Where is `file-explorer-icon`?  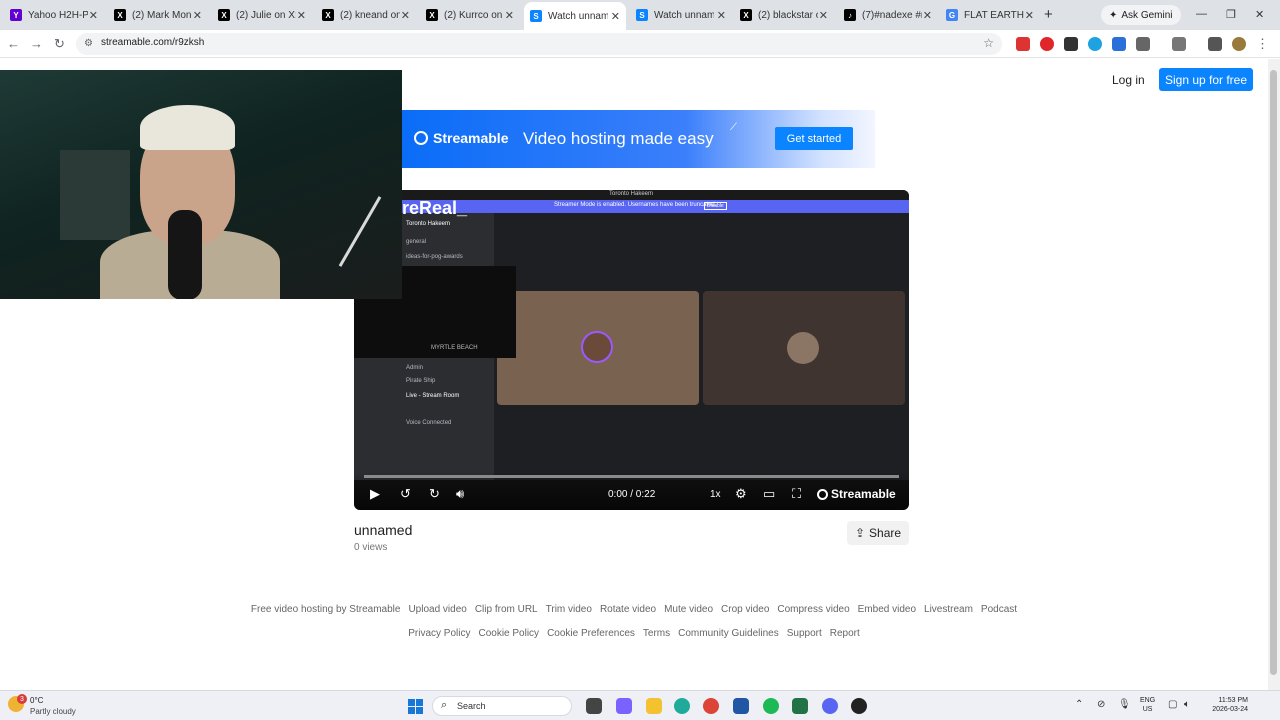 file-explorer-icon is located at coordinates (654, 706).